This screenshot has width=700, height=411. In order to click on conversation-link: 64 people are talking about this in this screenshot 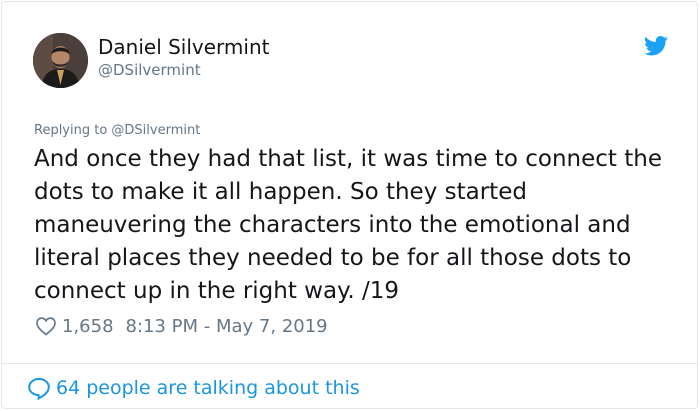, I will do `click(193, 388)`.